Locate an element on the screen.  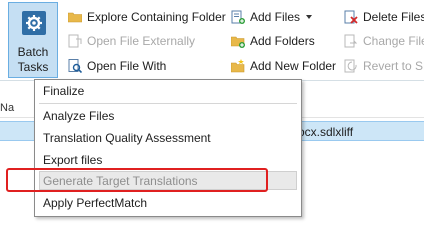
menu-item-apply-perfectmatch: Apply PerfectMatch is located at coordinates (95, 203).